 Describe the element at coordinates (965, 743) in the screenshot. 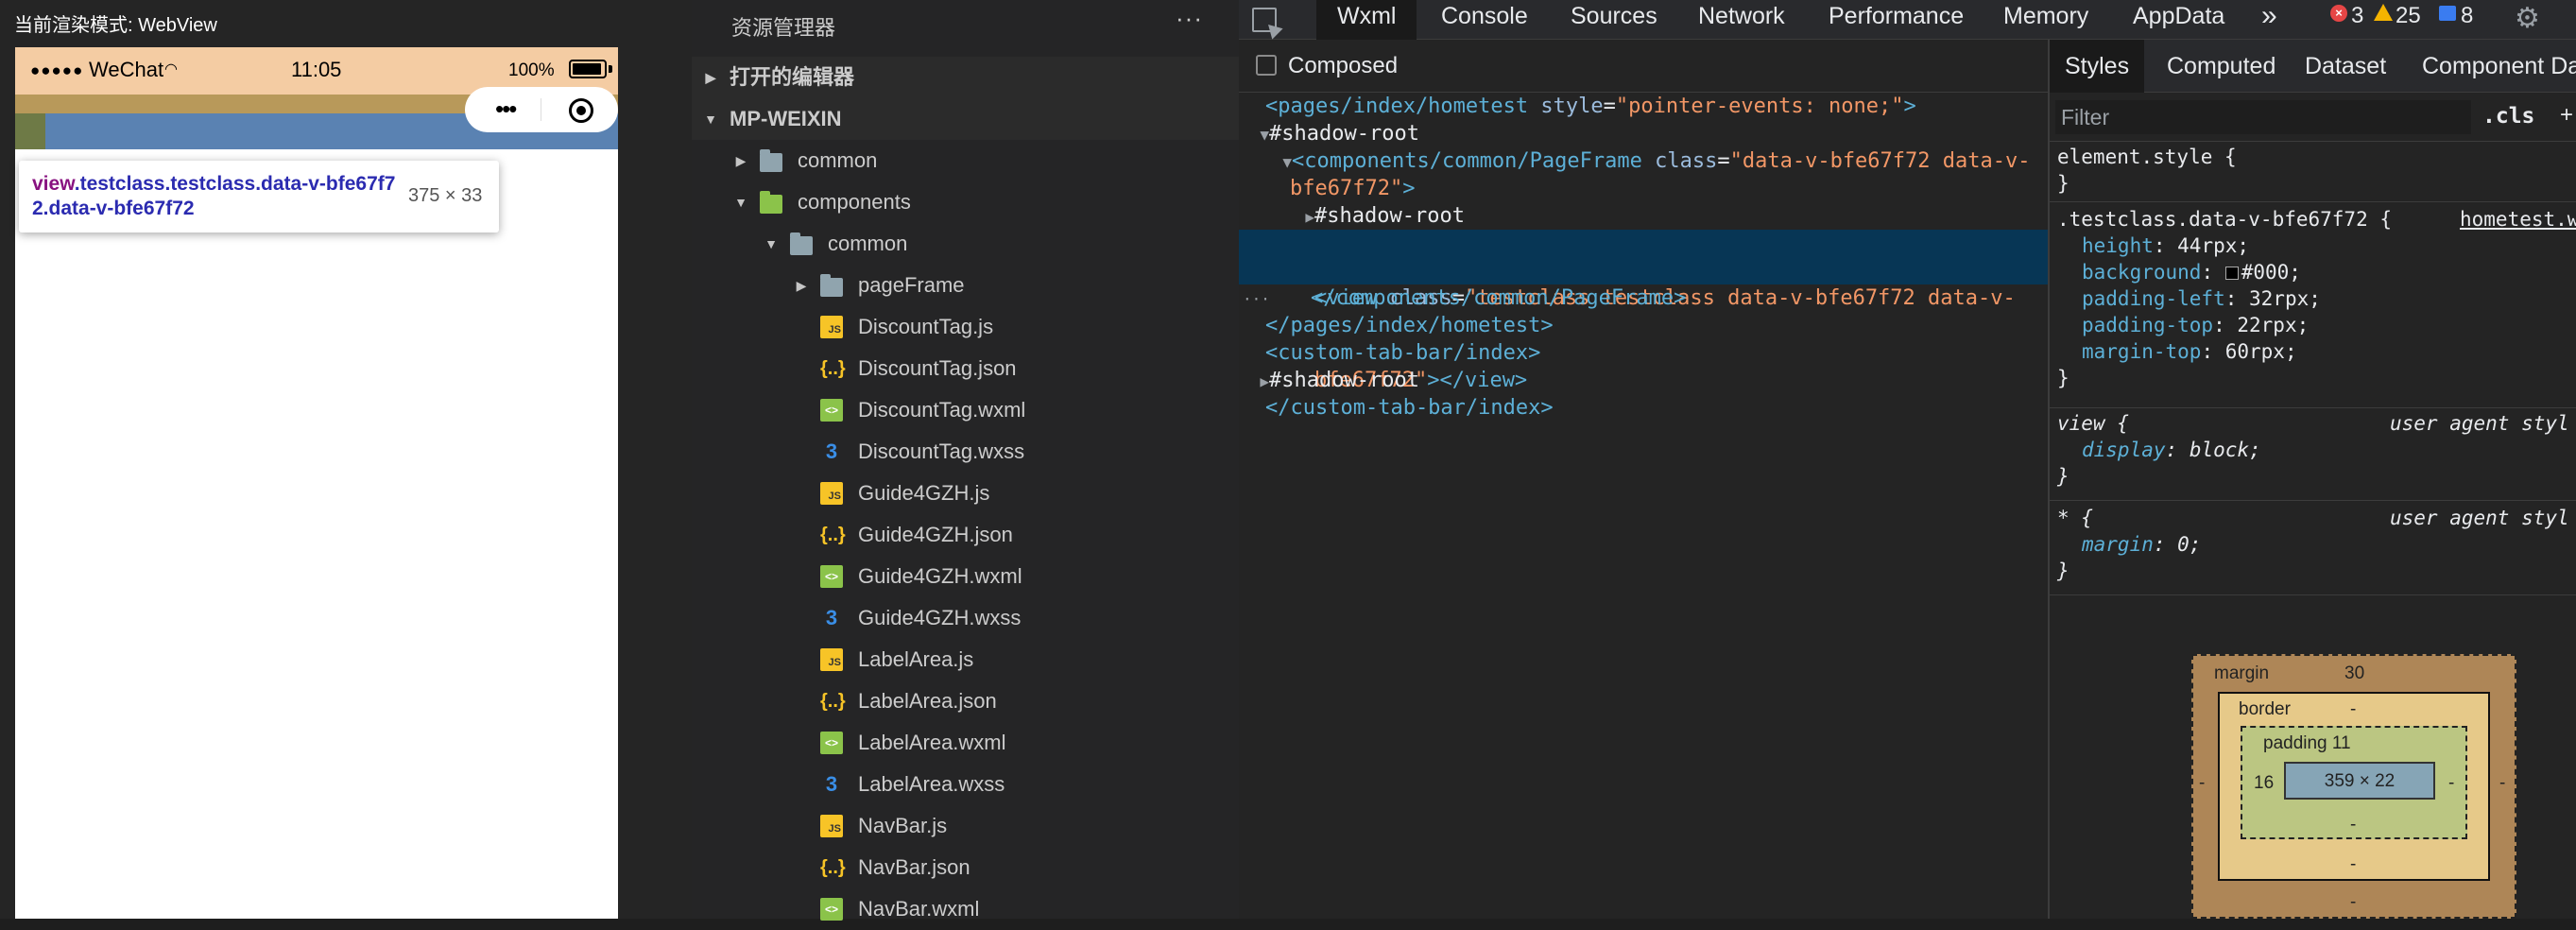

I see `file-item: <> LabelArea.wxml` at that location.